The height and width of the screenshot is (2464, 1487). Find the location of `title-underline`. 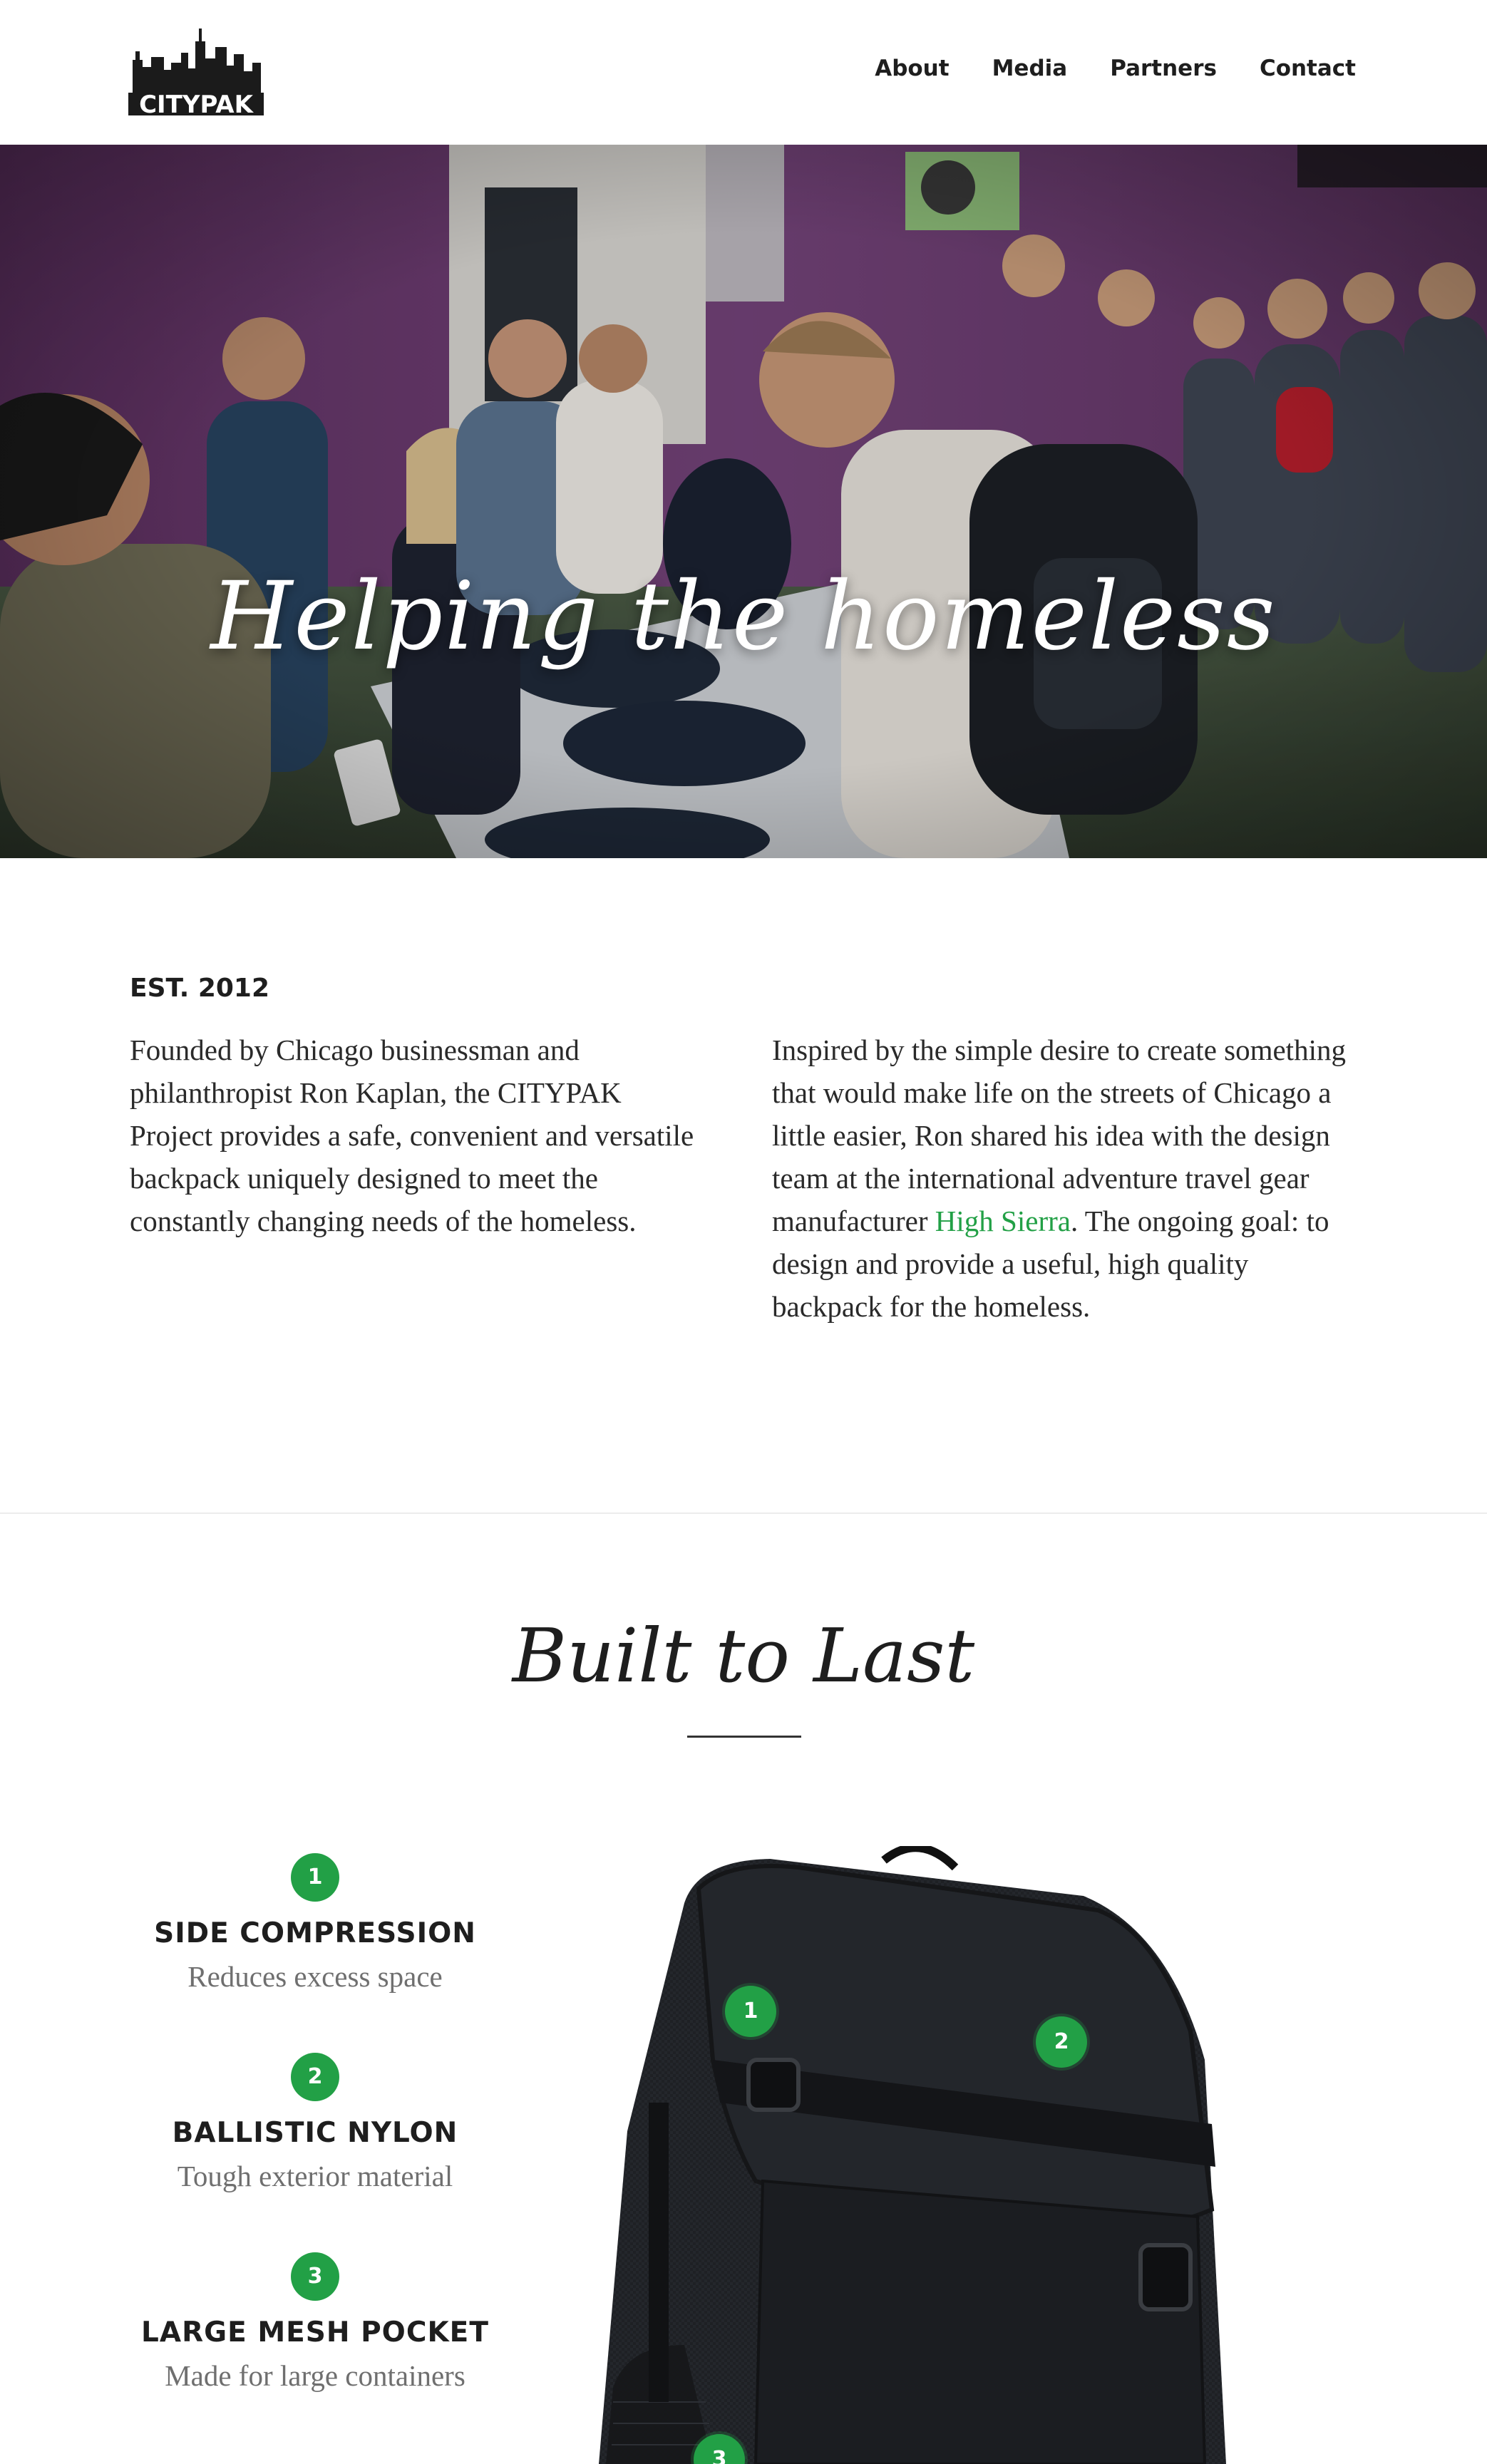

title-underline is located at coordinates (744, 1737).